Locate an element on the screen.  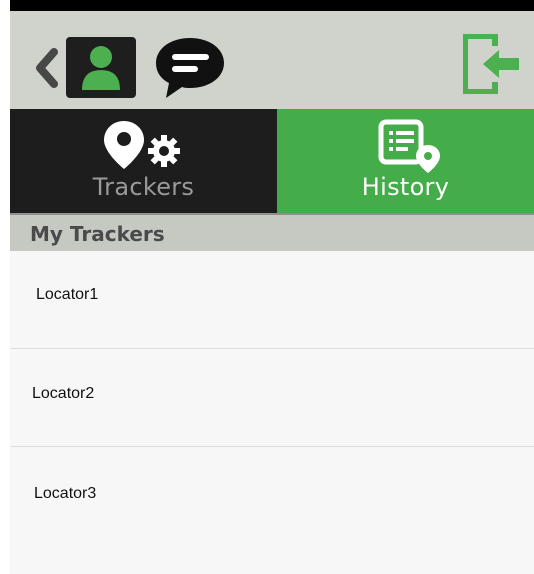
history-list-icon is located at coordinates (410, 148).